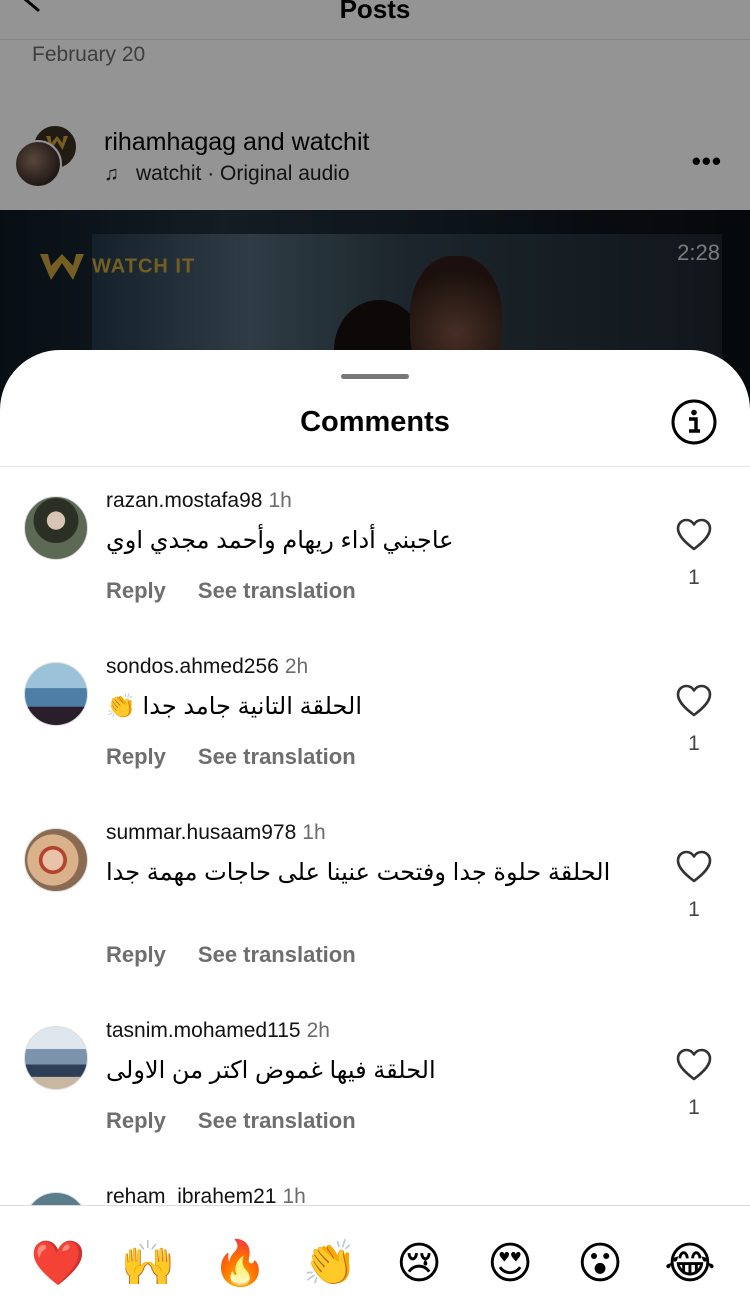 Image resolution: width=750 pixels, height=1305 pixels. What do you see at coordinates (234, 706) in the screenshot?
I see `comment-text: الحلقة التانية جامد جدا 👏` at bounding box center [234, 706].